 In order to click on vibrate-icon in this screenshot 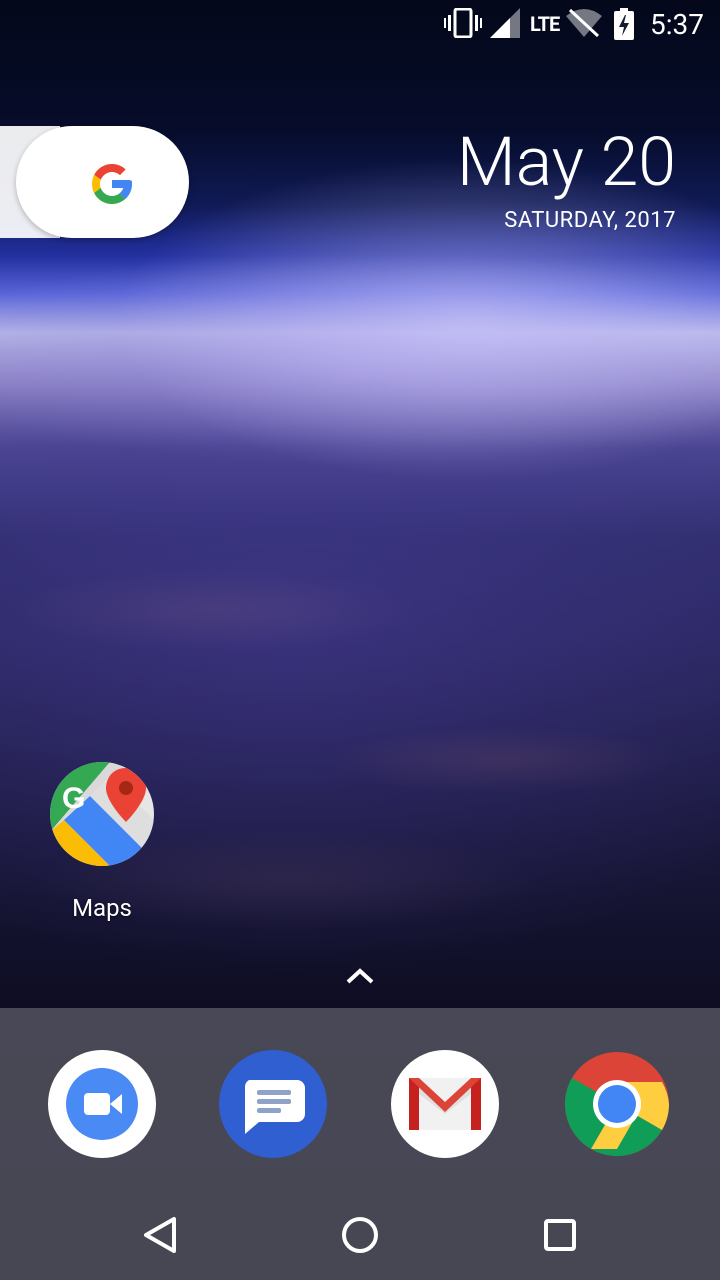, I will do `click(463, 26)`.